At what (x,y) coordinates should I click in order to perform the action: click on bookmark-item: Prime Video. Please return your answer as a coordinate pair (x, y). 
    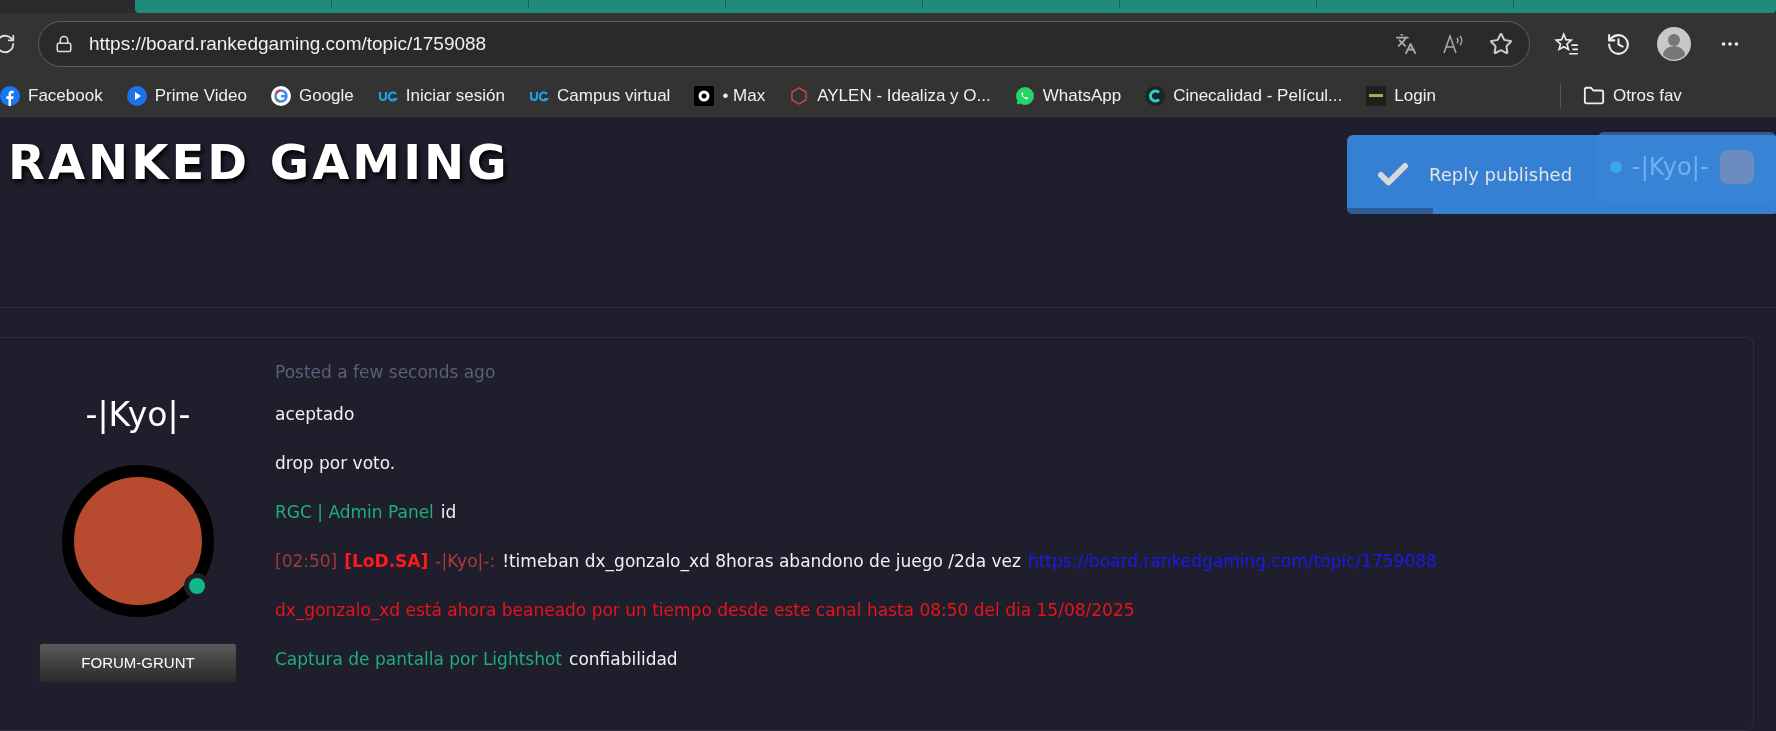
    Looking at the image, I should click on (186, 96).